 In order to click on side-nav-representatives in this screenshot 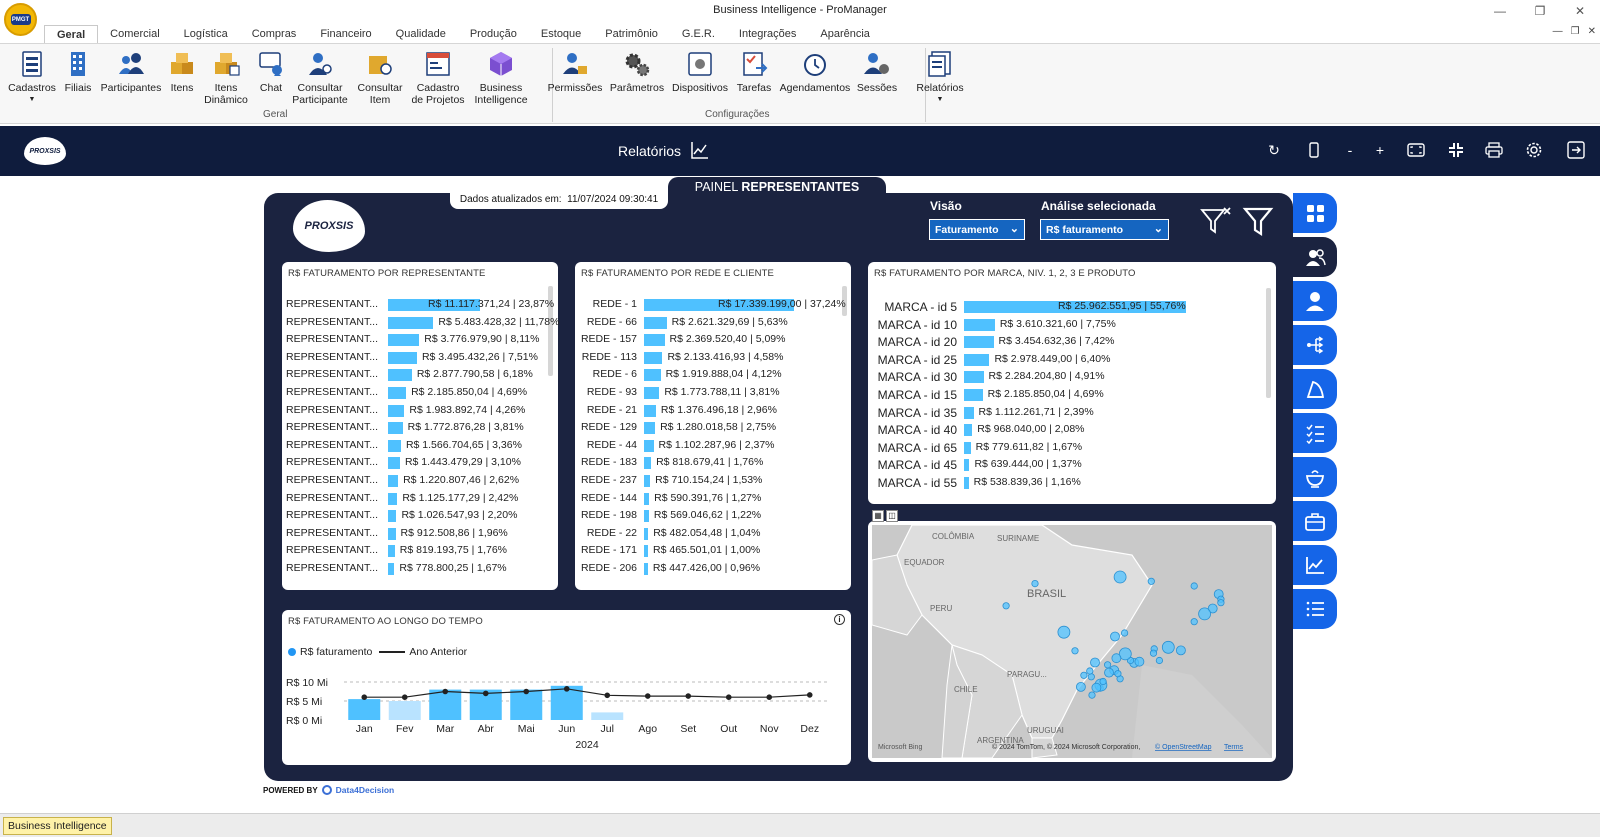, I will do `click(1315, 257)`.